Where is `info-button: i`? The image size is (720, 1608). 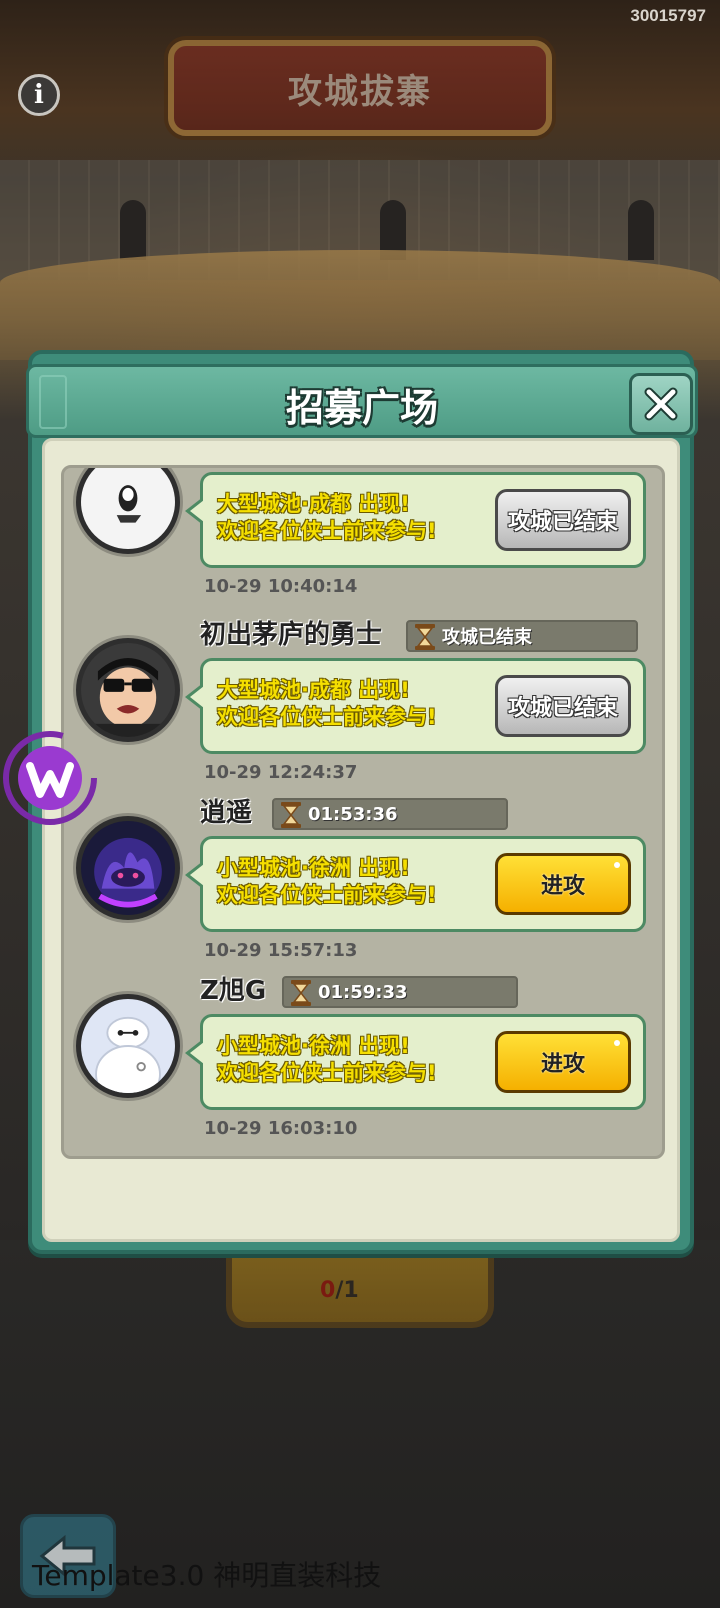
info-button: i is located at coordinates (39, 95).